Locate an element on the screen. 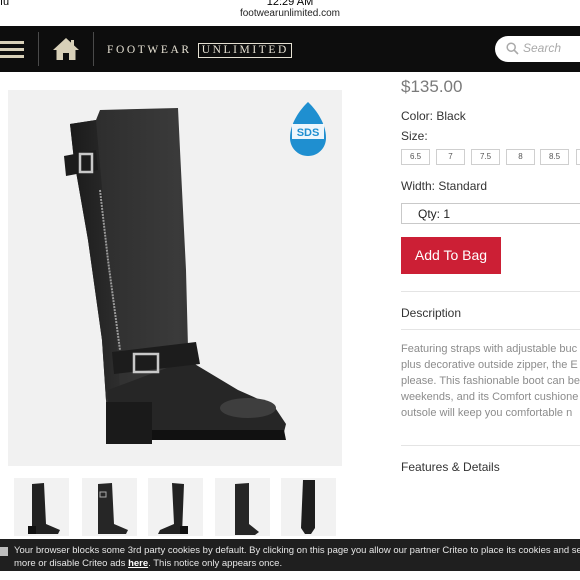 The image size is (580, 580). cookie-here-link: here is located at coordinates (138, 563).